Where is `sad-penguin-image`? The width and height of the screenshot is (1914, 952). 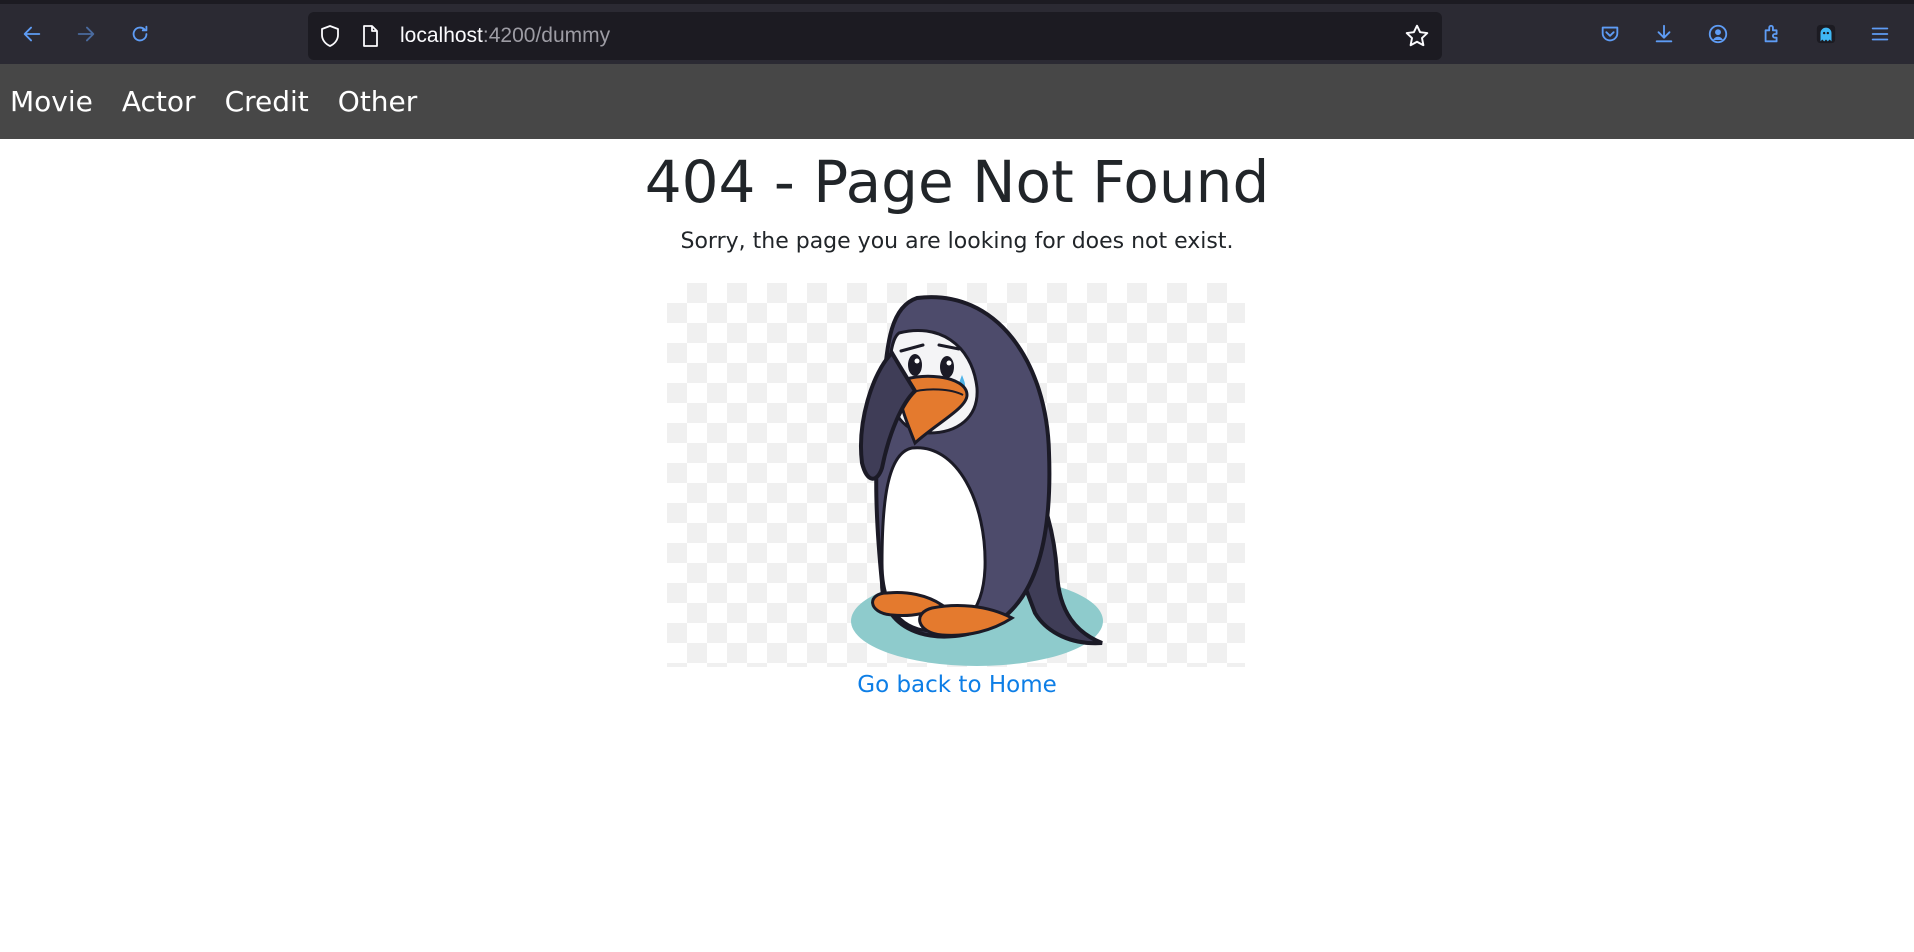
sad-penguin-image is located at coordinates (956, 475).